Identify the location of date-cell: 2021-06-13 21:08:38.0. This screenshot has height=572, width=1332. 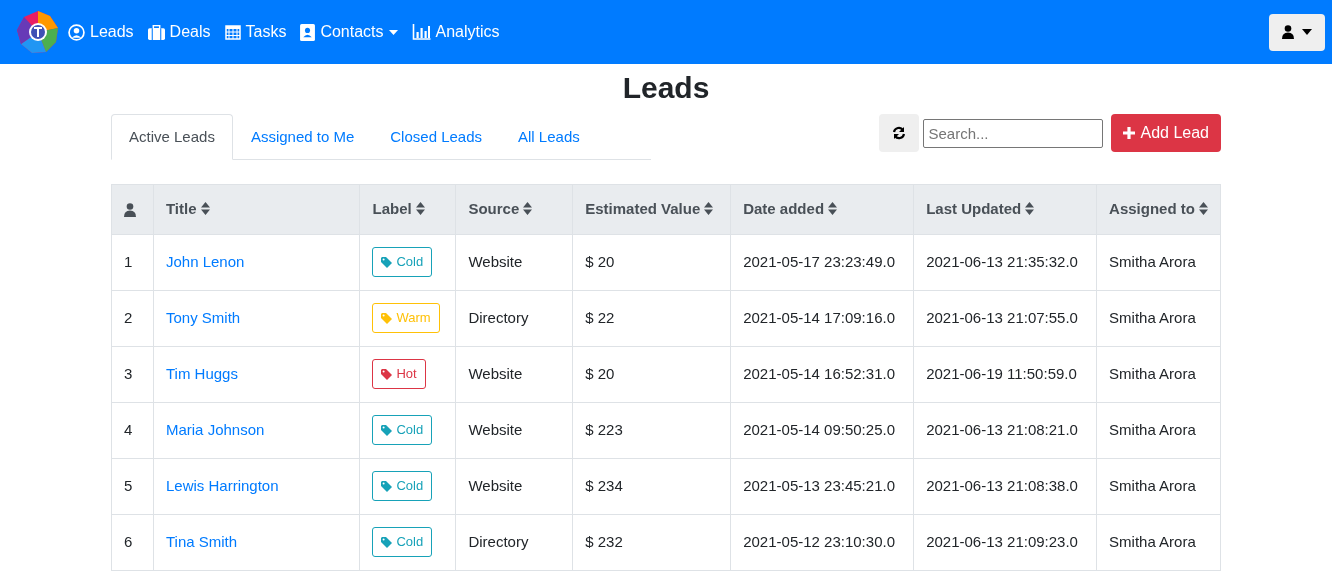
(1005, 486).